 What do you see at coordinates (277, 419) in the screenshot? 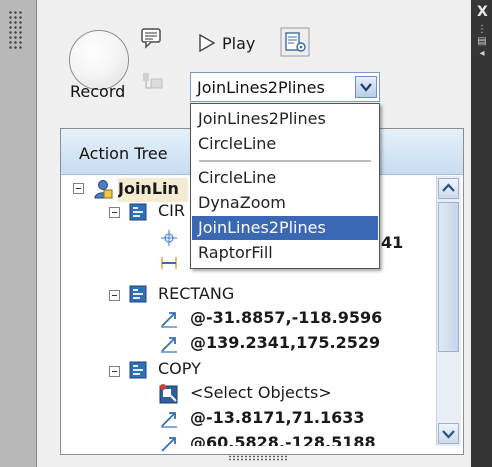
I see `tree-node-coordinate: @-13.8171,71.1633` at bounding box center [277, 419].